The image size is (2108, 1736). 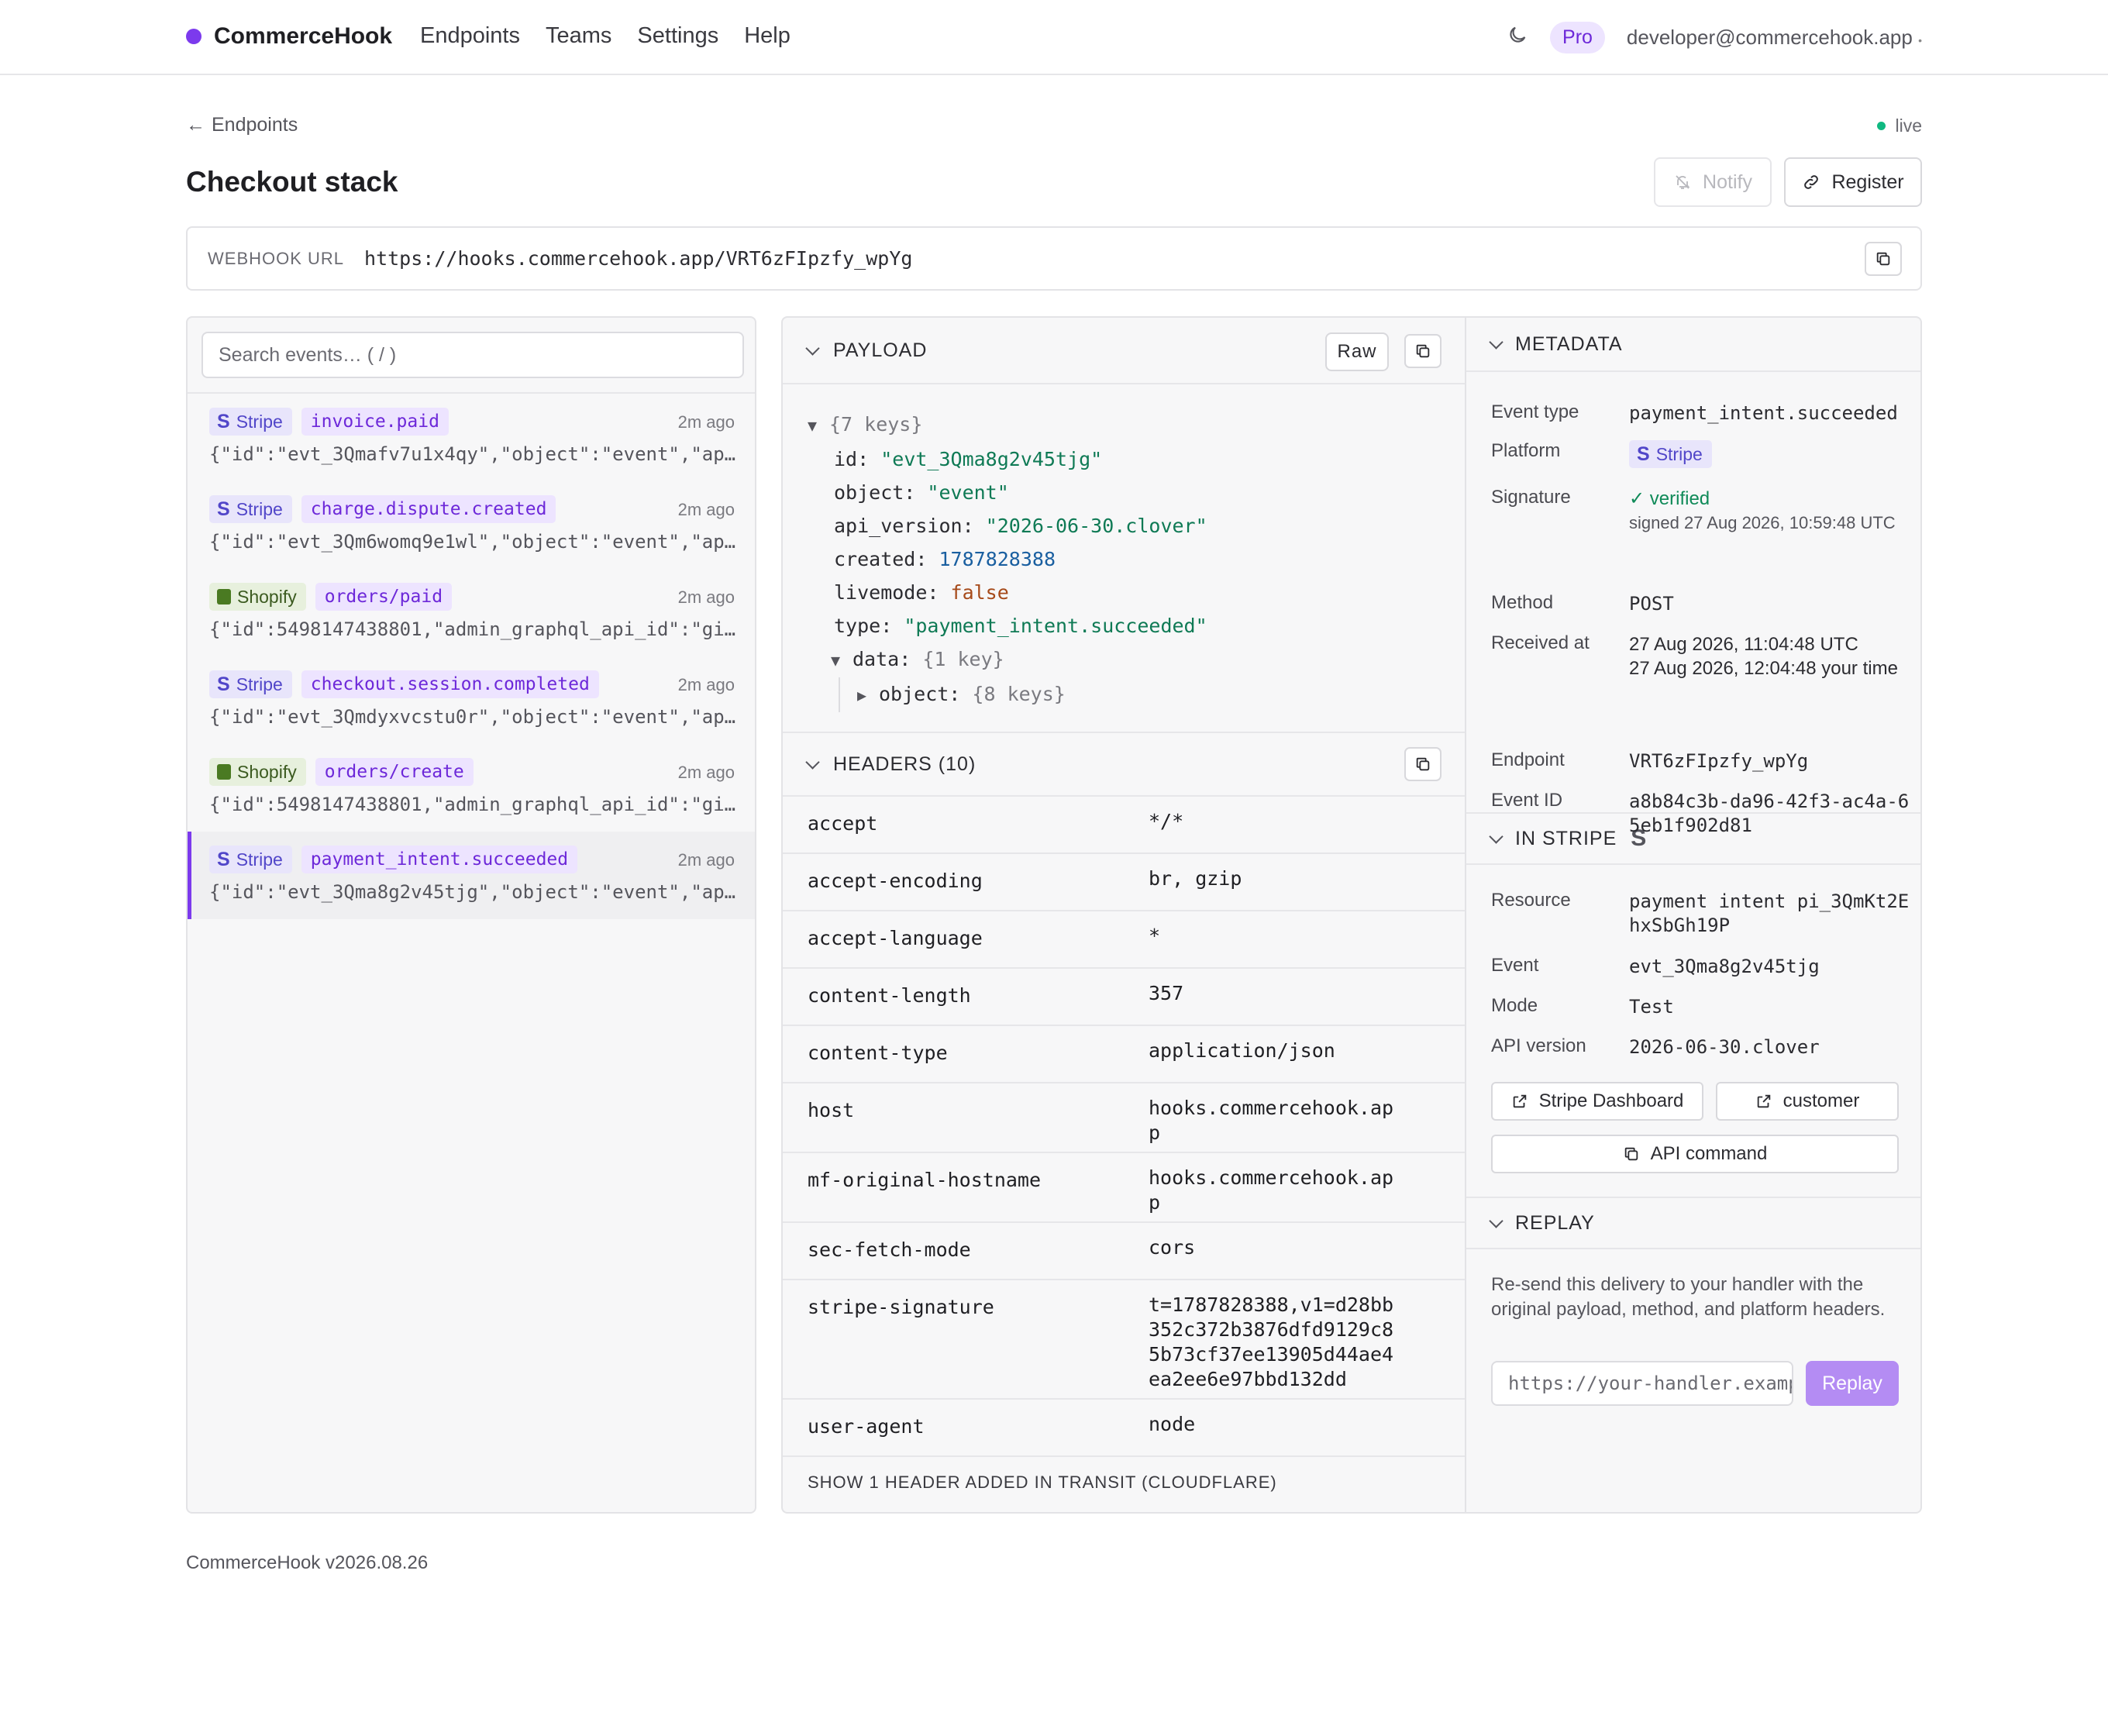 What do you see at coordinates (1852, 1383) in the screenshot?
I see `replay-button: Replay` at bounding box center [1852, 1383].